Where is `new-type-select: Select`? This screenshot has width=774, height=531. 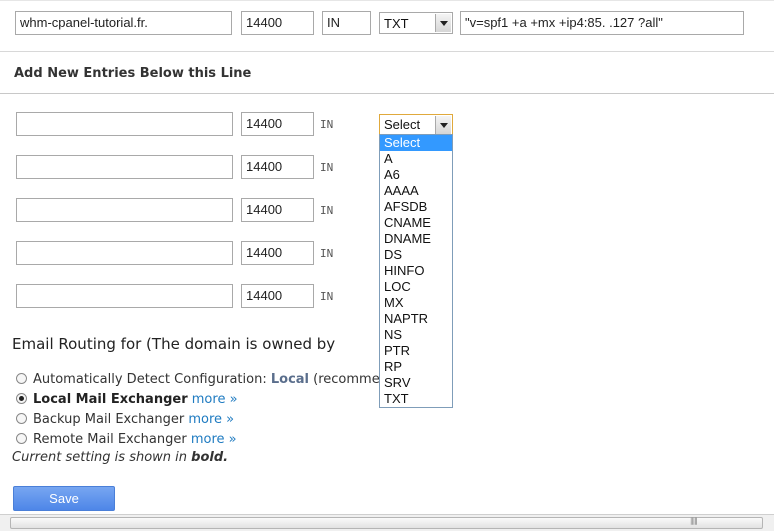
new-type-select: Select is located at coordinates (416, 125).